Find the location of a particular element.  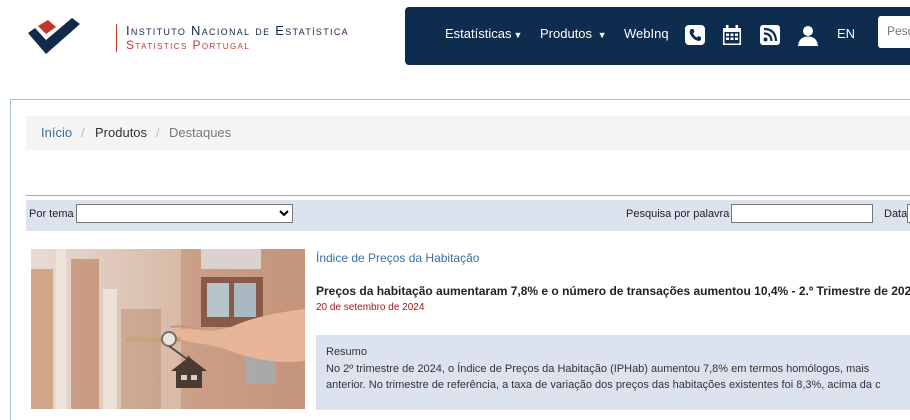

summary-heading: Resumo is located at coordinates (346, 352).